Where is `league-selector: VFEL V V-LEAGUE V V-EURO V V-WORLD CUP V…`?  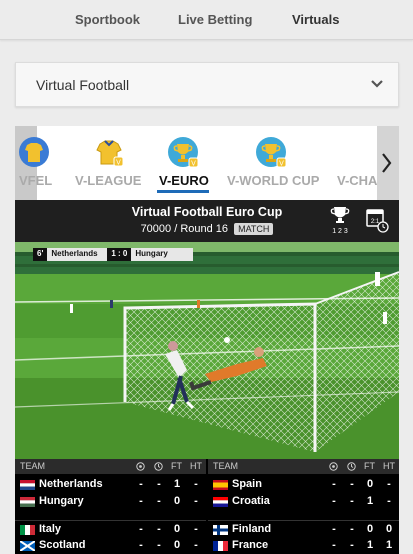 league-selector: VFEL V V-LEAGUE V V-EURO V V-WORLD CUP V… is located at coordinates (207, 163).